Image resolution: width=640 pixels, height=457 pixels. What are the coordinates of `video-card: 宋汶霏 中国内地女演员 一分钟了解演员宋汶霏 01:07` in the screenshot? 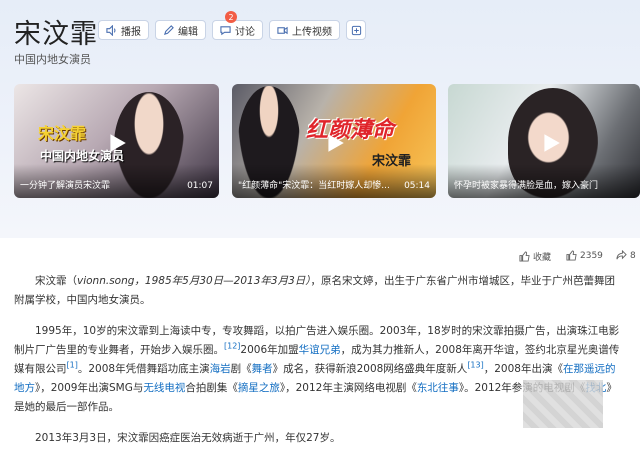 It's located at (116, 141).